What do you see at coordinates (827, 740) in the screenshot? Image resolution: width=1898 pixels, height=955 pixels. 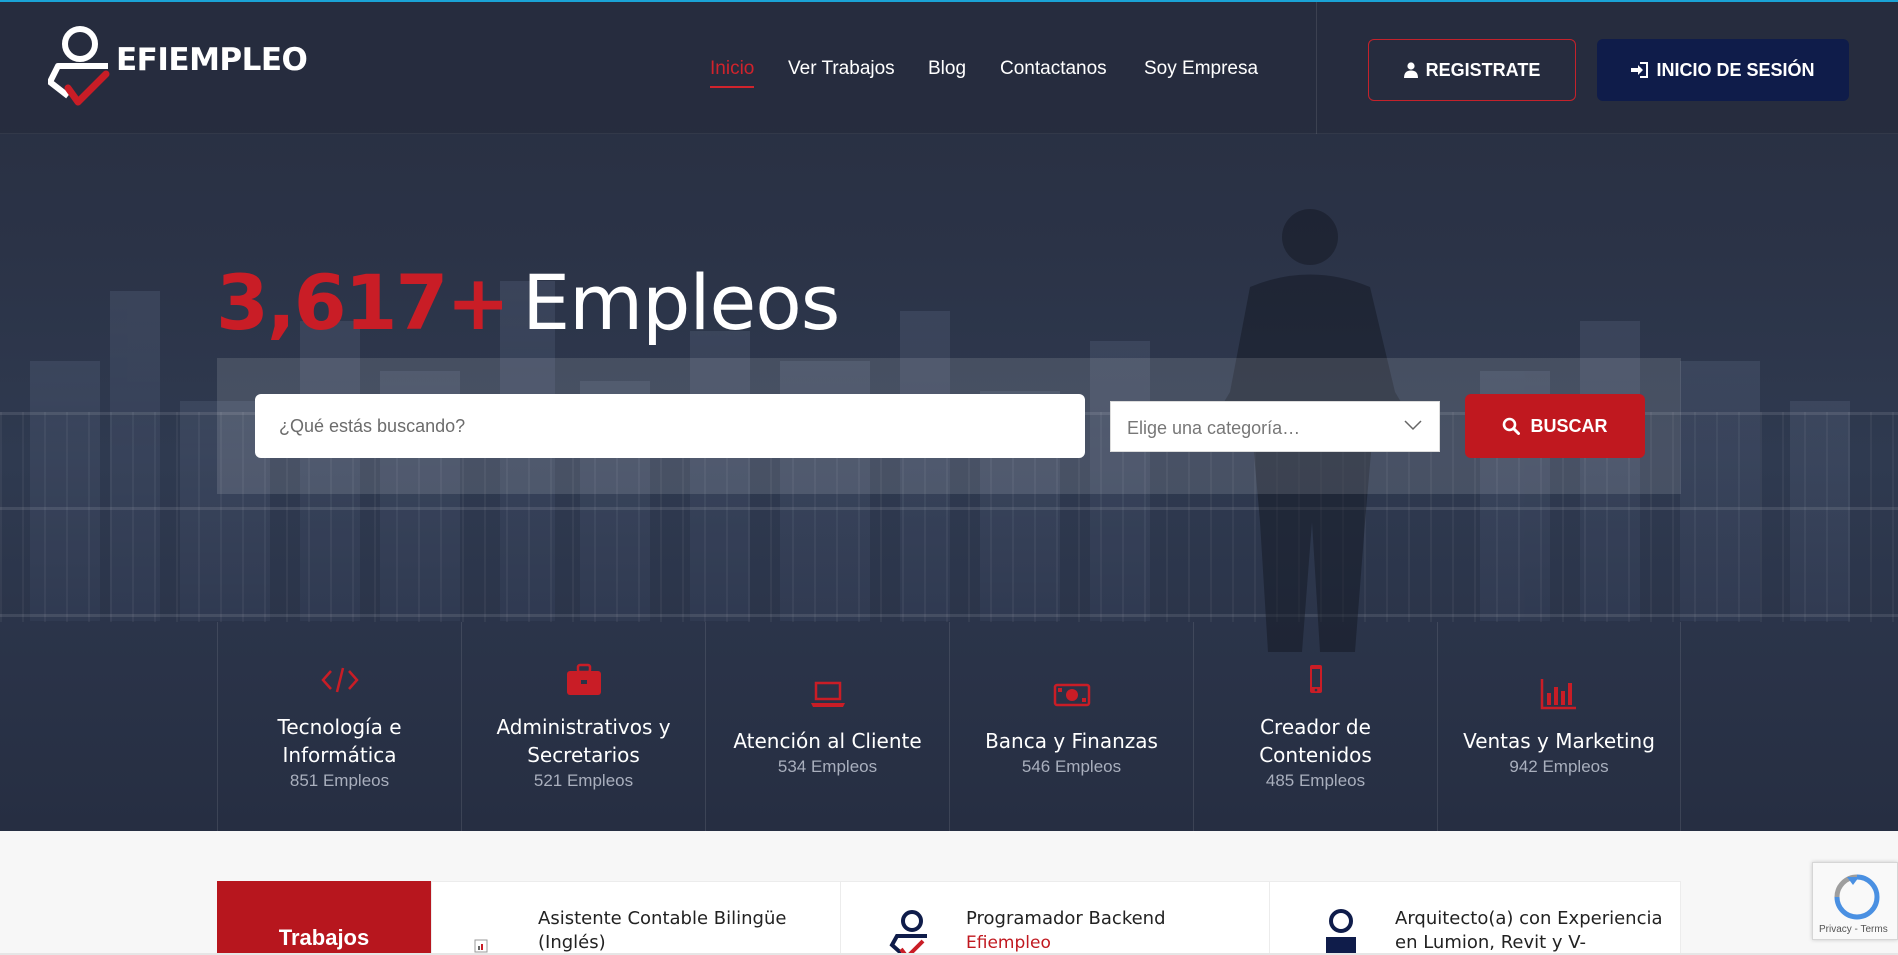 I see `category-title: Atención al Cliente` at bounding box center [827, 740].